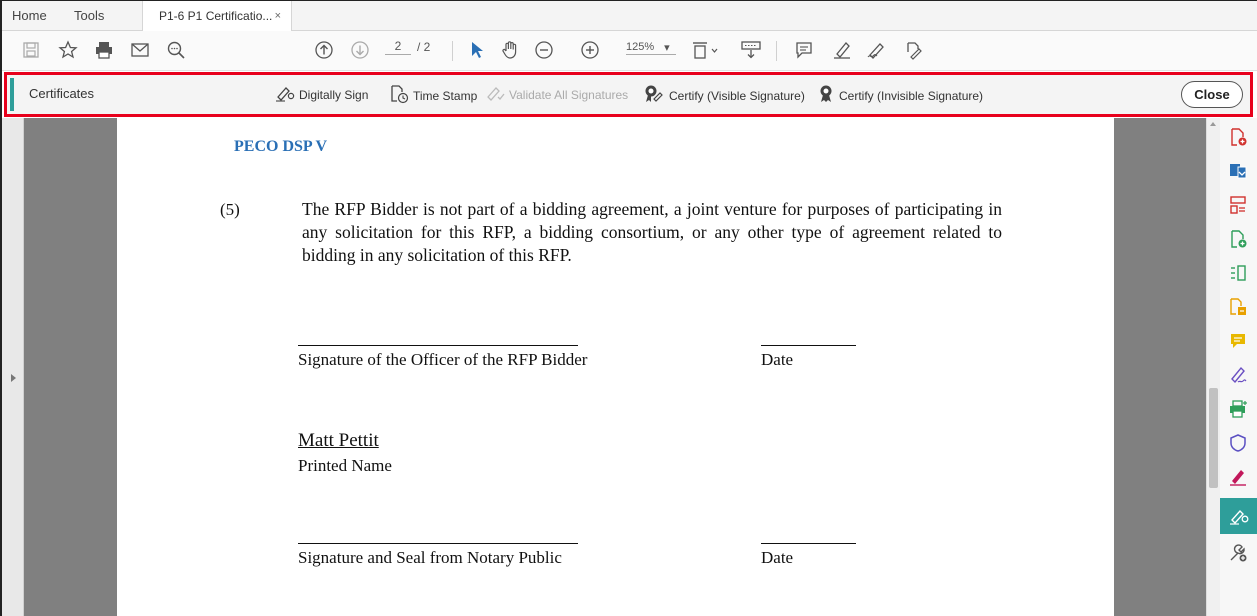  What do you see at coordinates (438, 345) in the screenshot?
I see `officer-signature-line` at bounding box center [438, 345].